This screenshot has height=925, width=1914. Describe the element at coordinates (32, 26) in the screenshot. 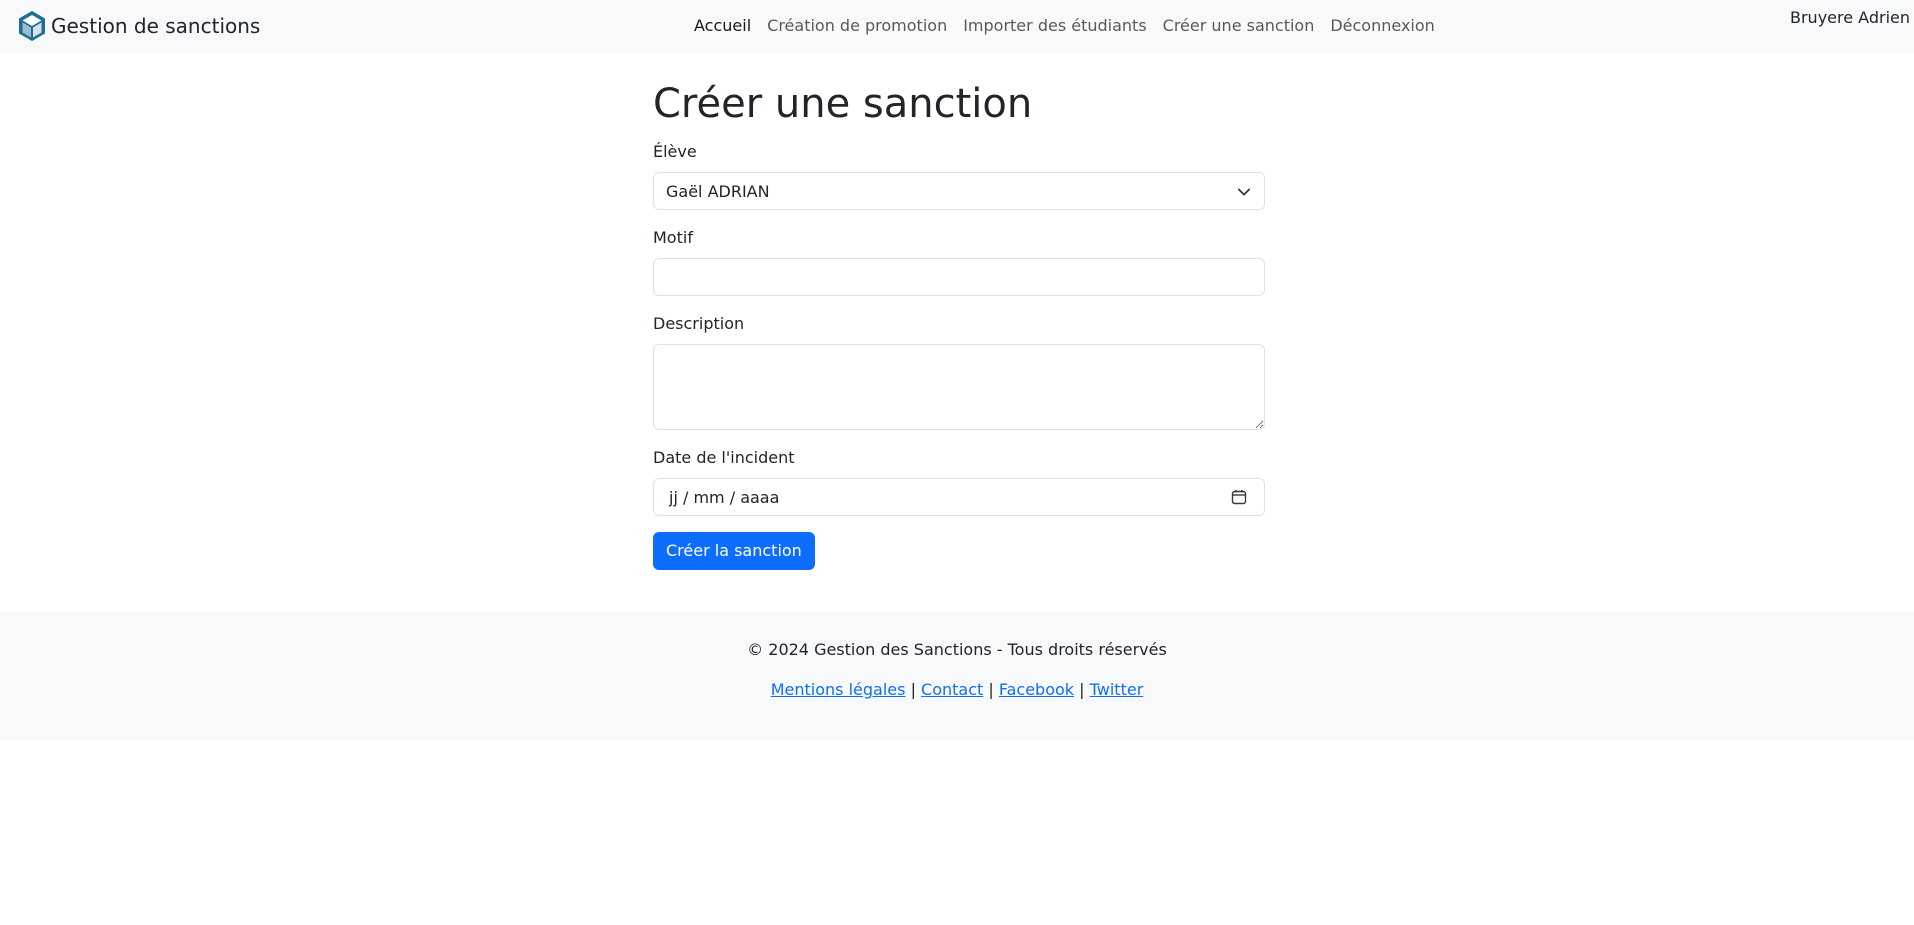

I see `cube-icon` at that location.